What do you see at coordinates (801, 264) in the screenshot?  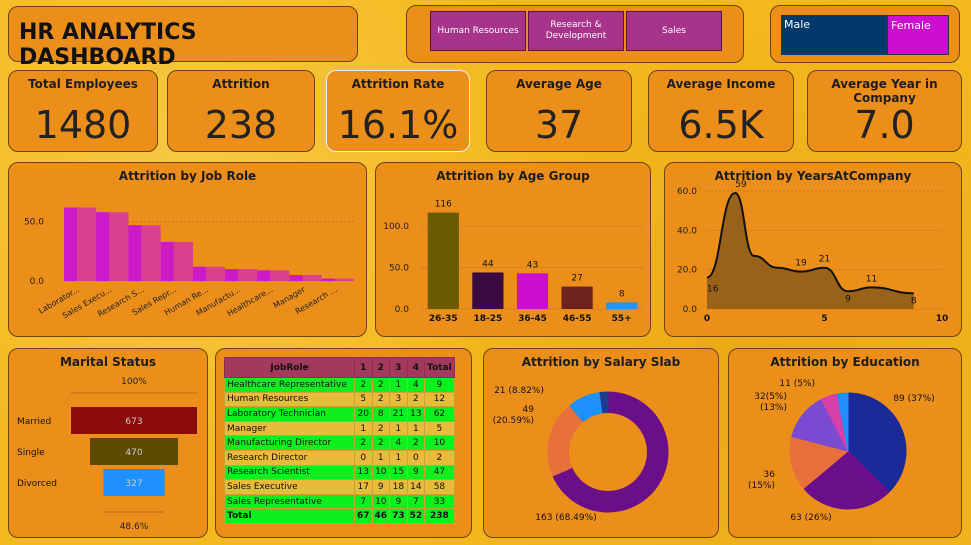 I see `data-label: 19` at bounding box center [801, 264].